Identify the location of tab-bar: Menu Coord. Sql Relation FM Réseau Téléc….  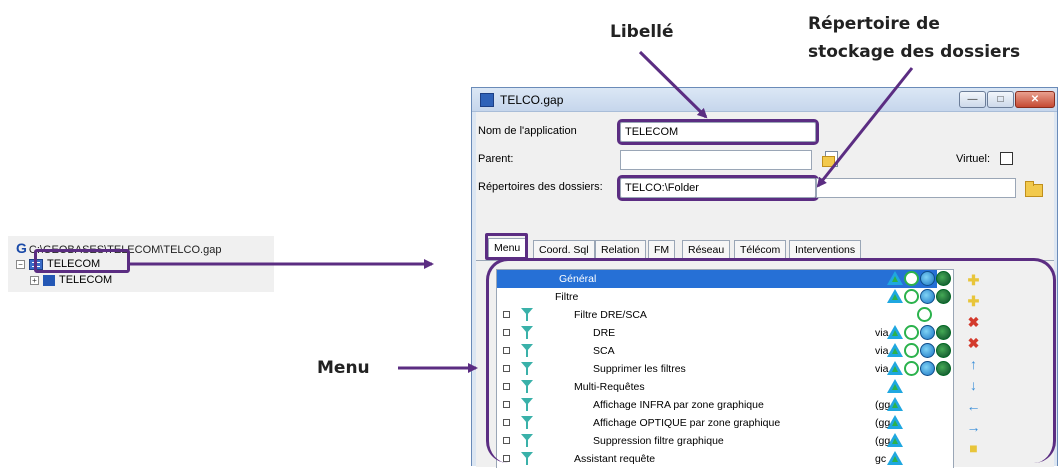
(765, 249).